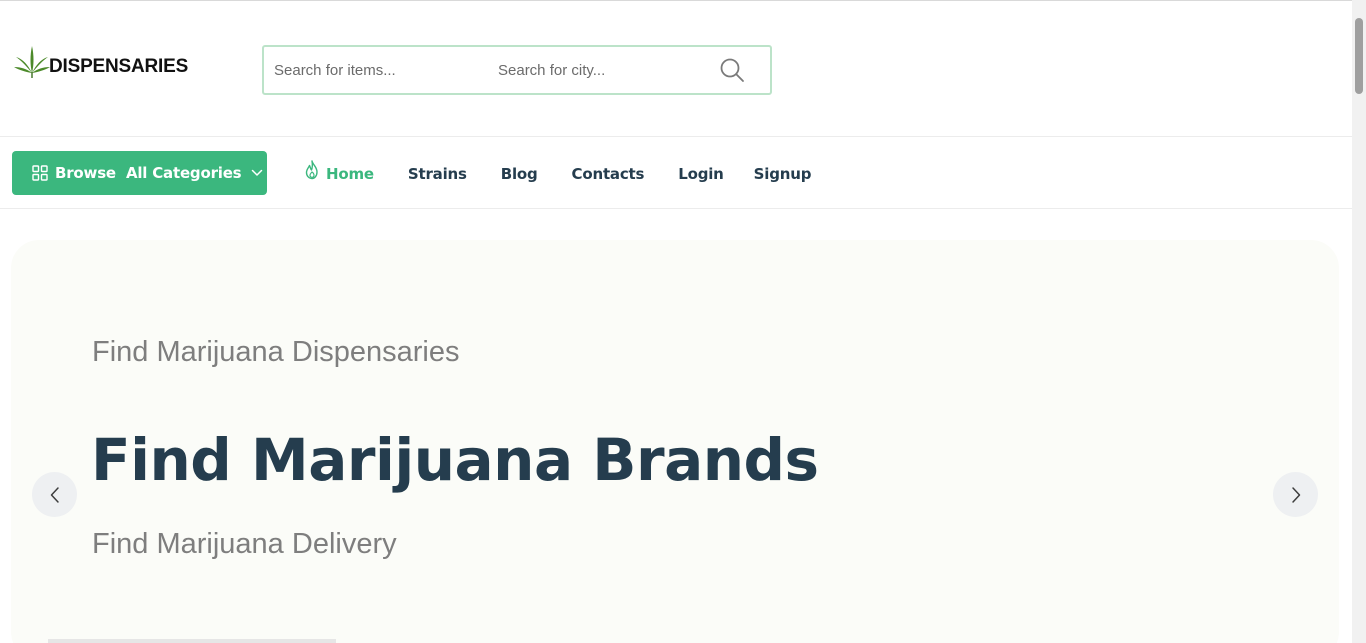 The height and width of the screenshot is (643, 1366). Describe the element at coordinates (598, 70) in the screenshot. I see `search-city-input` at that location.